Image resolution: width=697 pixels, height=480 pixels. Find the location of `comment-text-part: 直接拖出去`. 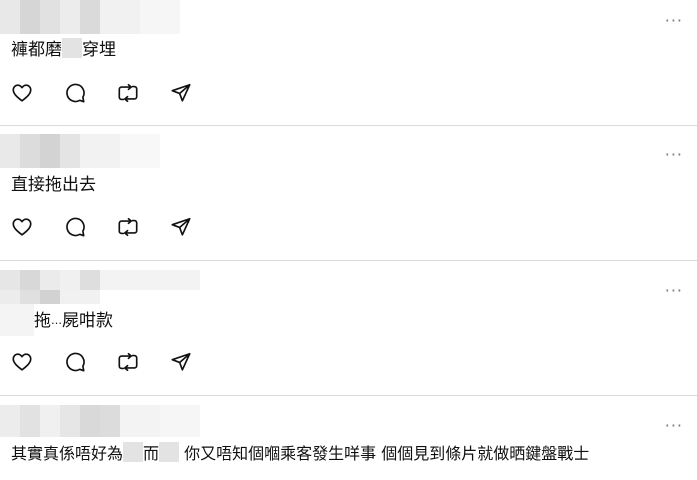

comment-text-part: 直接拖出去 is located at coordinates (53, 185).